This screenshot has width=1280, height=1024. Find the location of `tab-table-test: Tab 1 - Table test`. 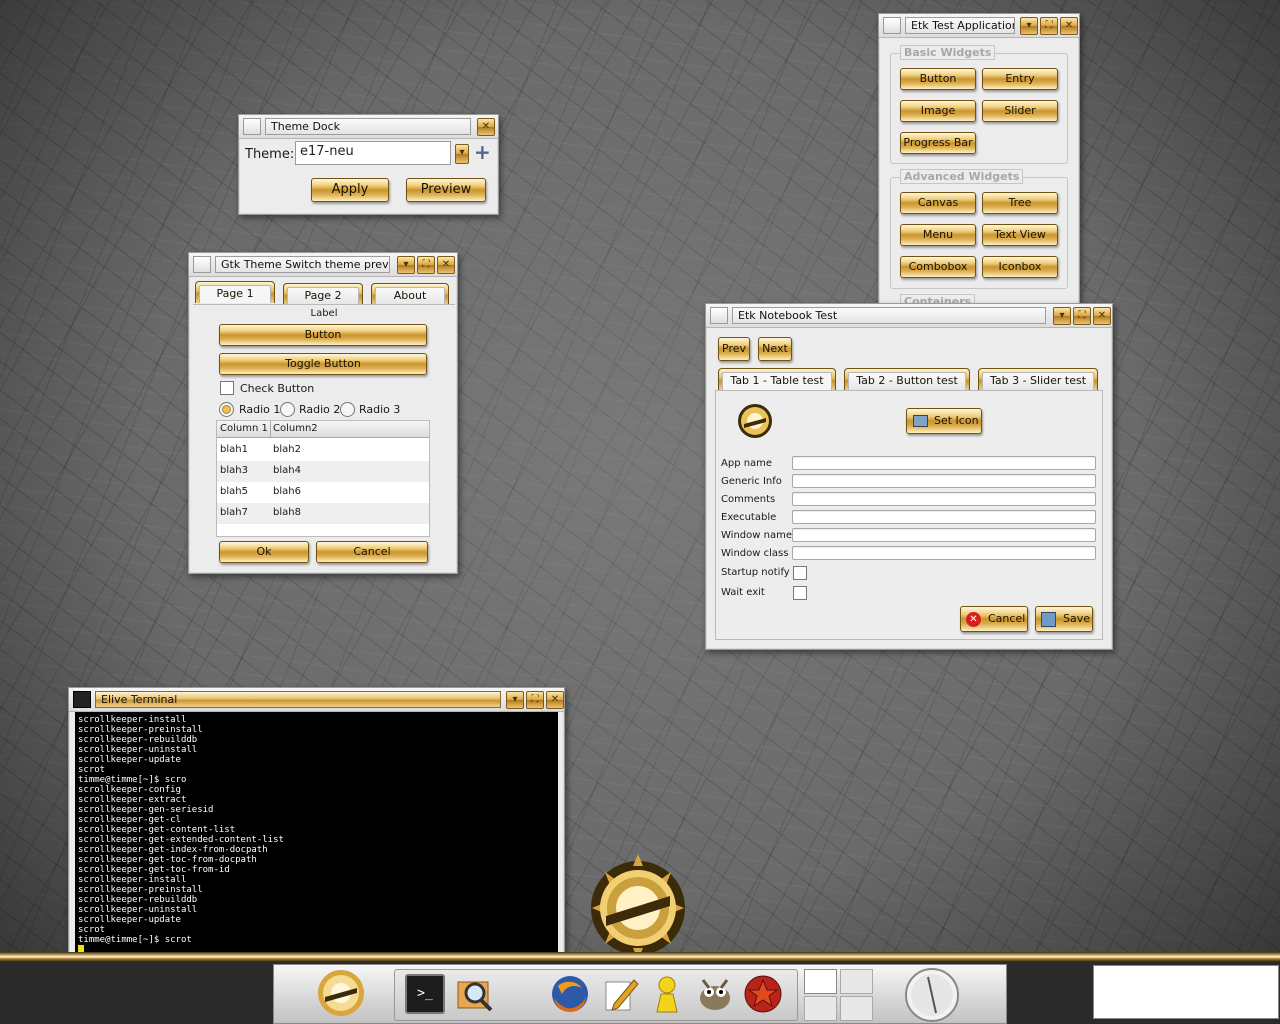

tab-table-test: Tab 1 - Table test is located at coordinates (777, 379).